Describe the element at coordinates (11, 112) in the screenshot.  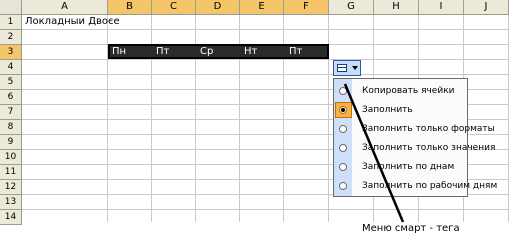
I see `row-header-7: 7` at that location.